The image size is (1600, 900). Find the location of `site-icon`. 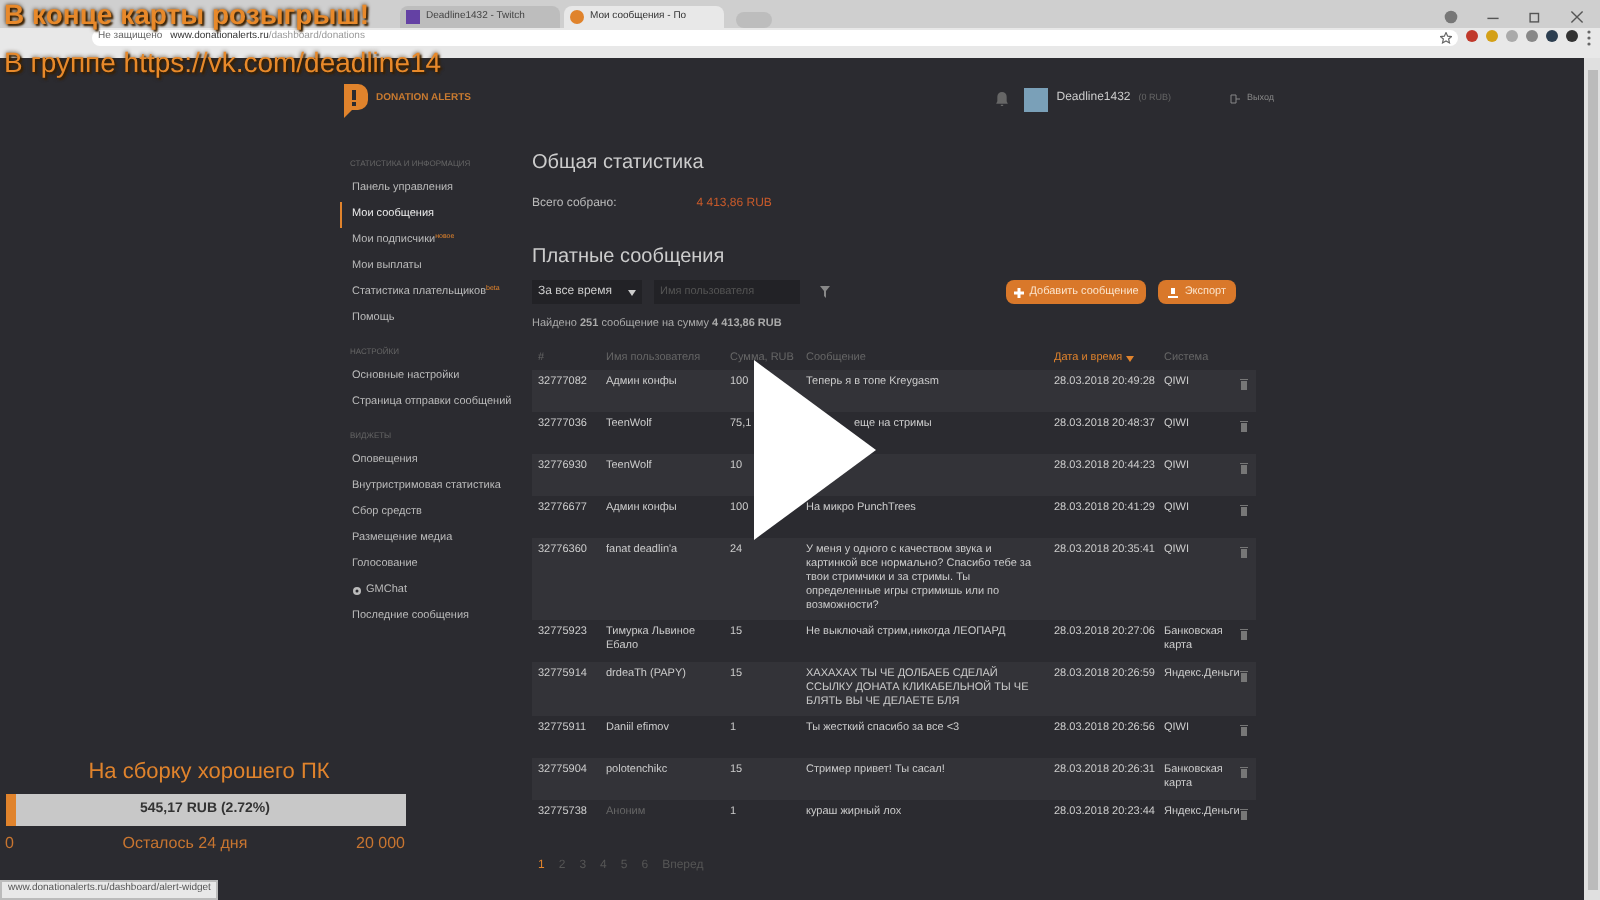

site-icon is located at coordinates (577, 17).